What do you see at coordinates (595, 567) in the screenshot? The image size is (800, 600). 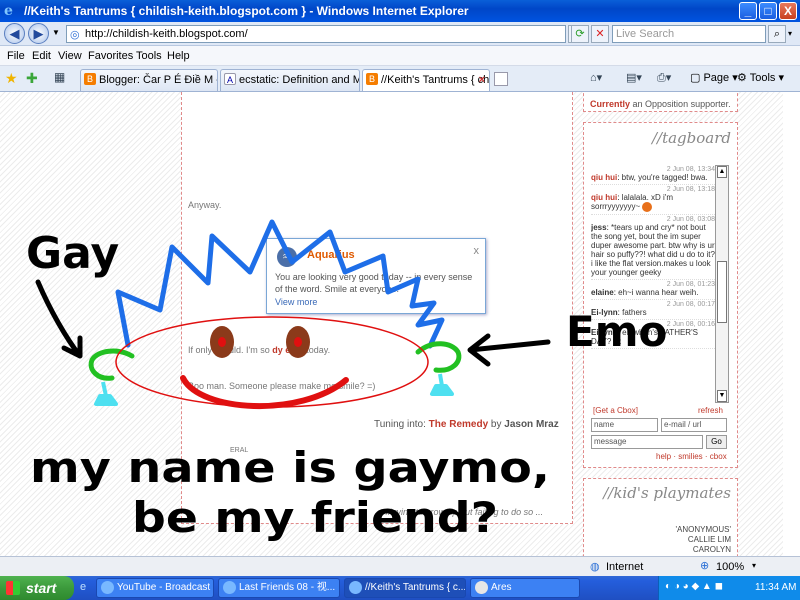 I see `globe-icon: ◍` at bounding box center [595, 567].